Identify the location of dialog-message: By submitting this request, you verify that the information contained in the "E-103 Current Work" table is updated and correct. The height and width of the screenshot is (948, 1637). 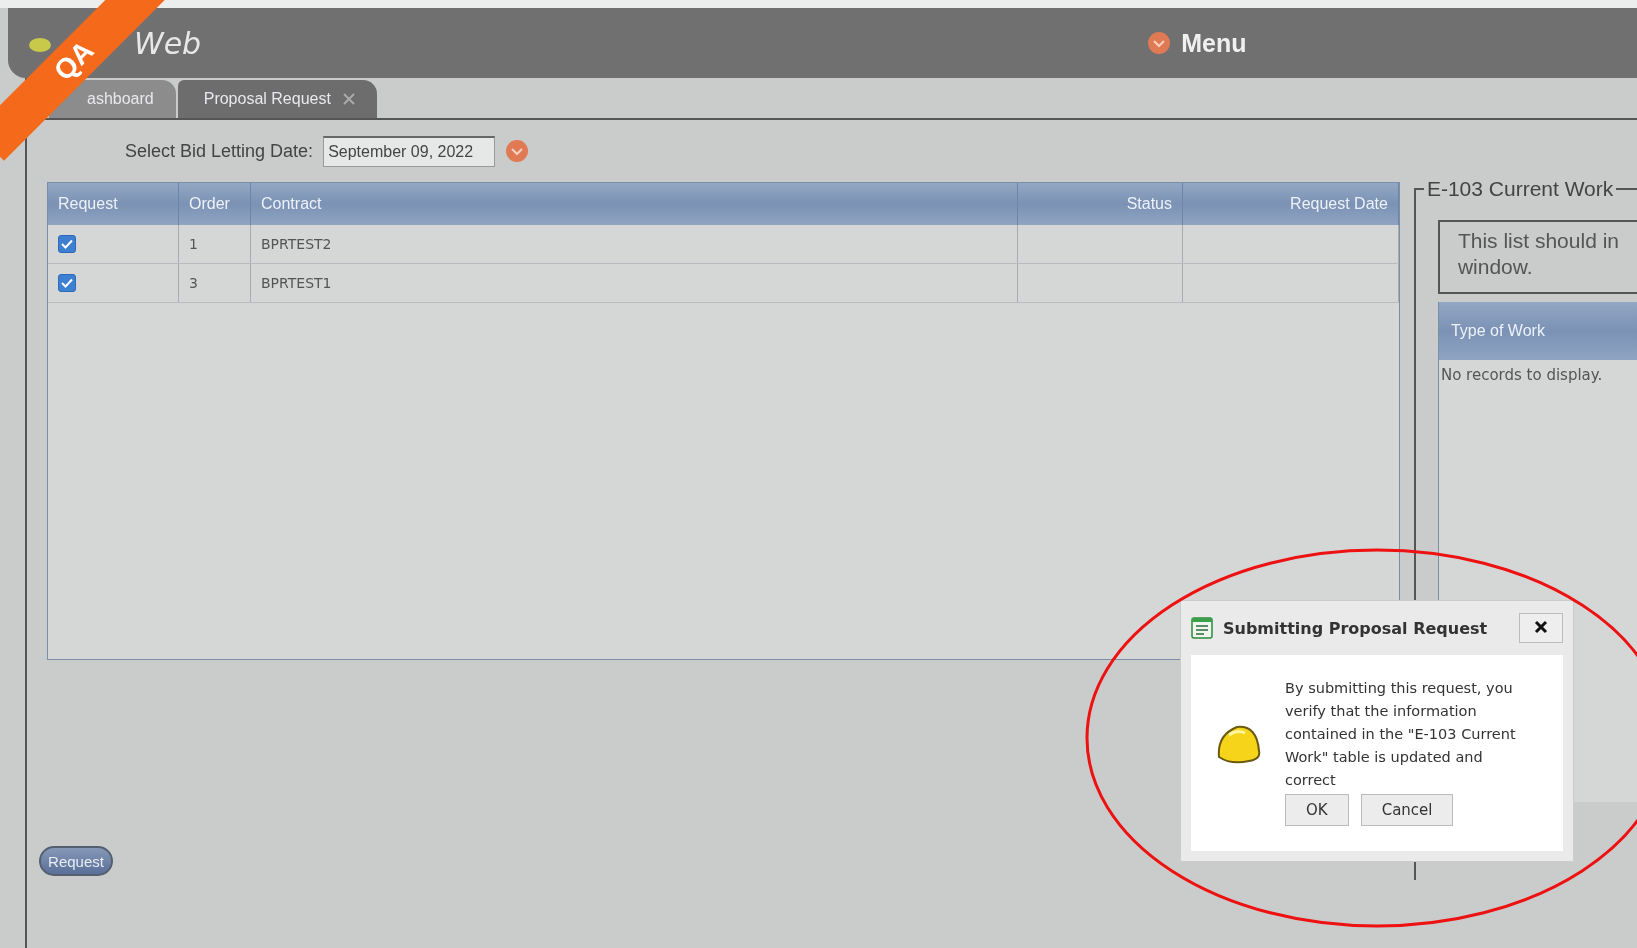
(1401, 734).